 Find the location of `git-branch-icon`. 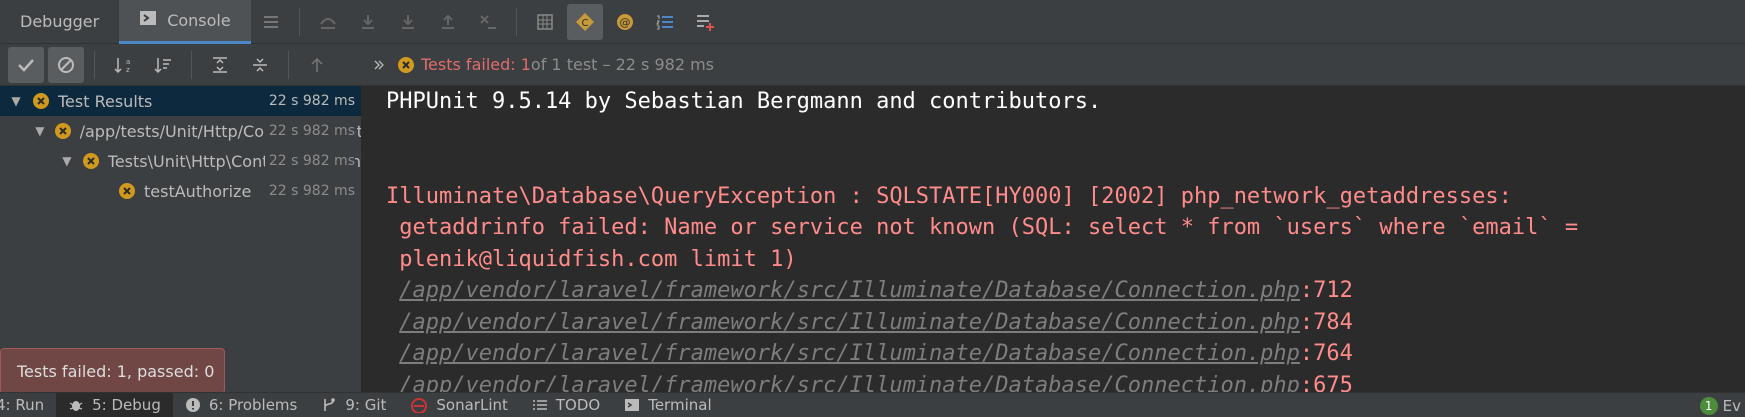

git-branch-icon is located at coordinates (329, 405).